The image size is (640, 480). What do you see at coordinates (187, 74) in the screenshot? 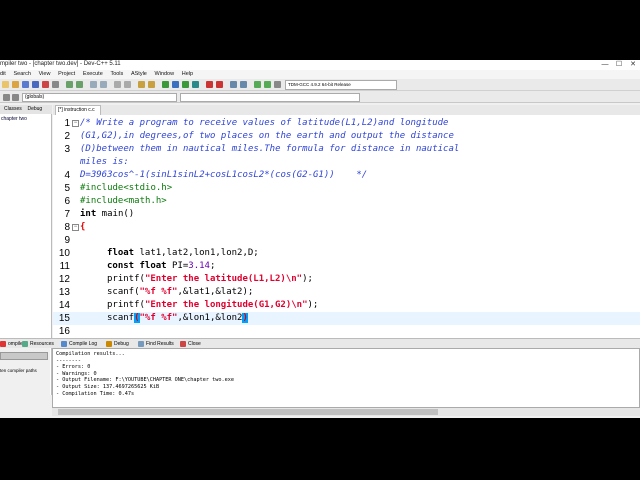
I see `menu-help: Help` at bounding box center [187, 74].